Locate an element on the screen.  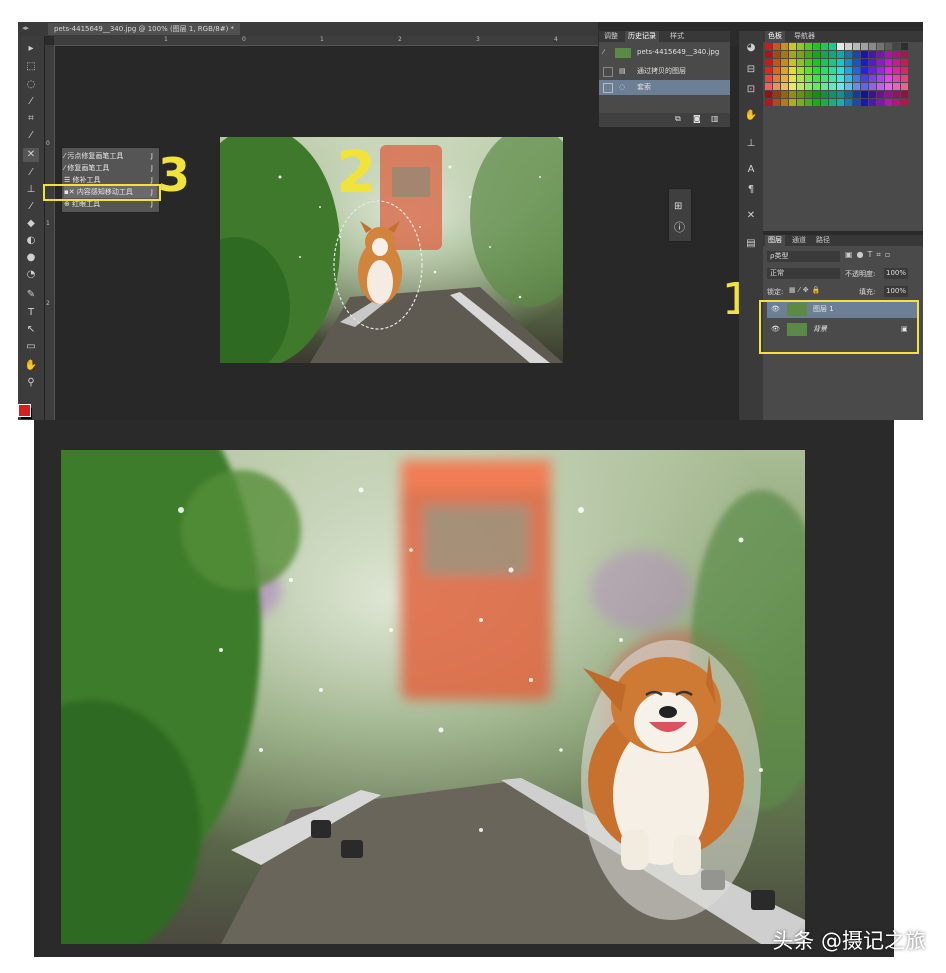
history-step-row-active: ◌ 套索 is located at coordinates (664, 87).